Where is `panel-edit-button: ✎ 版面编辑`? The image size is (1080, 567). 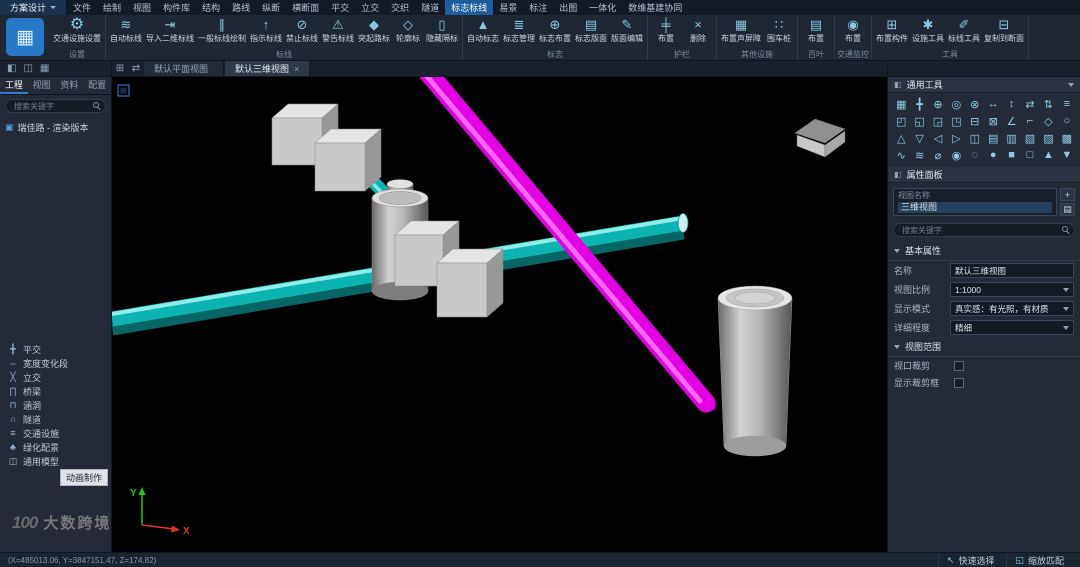
panel-edit-button: ✎ 版面编辑 is located at coordinates (627, 30).